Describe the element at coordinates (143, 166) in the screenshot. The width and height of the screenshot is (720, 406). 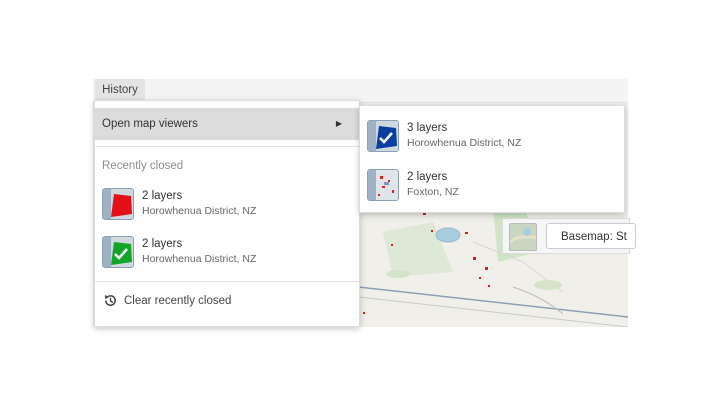
I see `recently-closed-heading: Recently closed` at that location.